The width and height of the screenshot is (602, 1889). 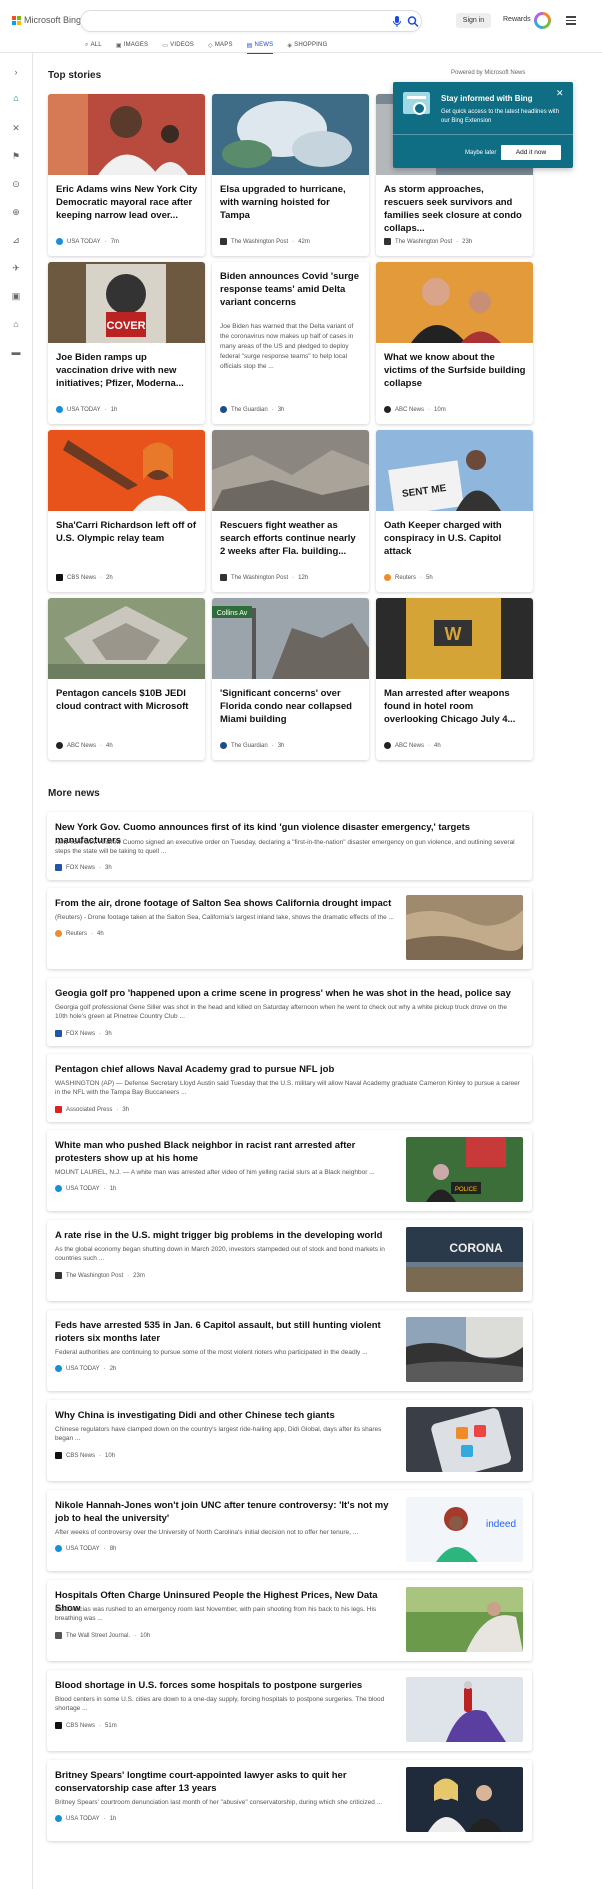 What do you see at coordinates (16, 128) in the screenshot?
I see `medical-icon: ✕` at bounding box center [16, 128].